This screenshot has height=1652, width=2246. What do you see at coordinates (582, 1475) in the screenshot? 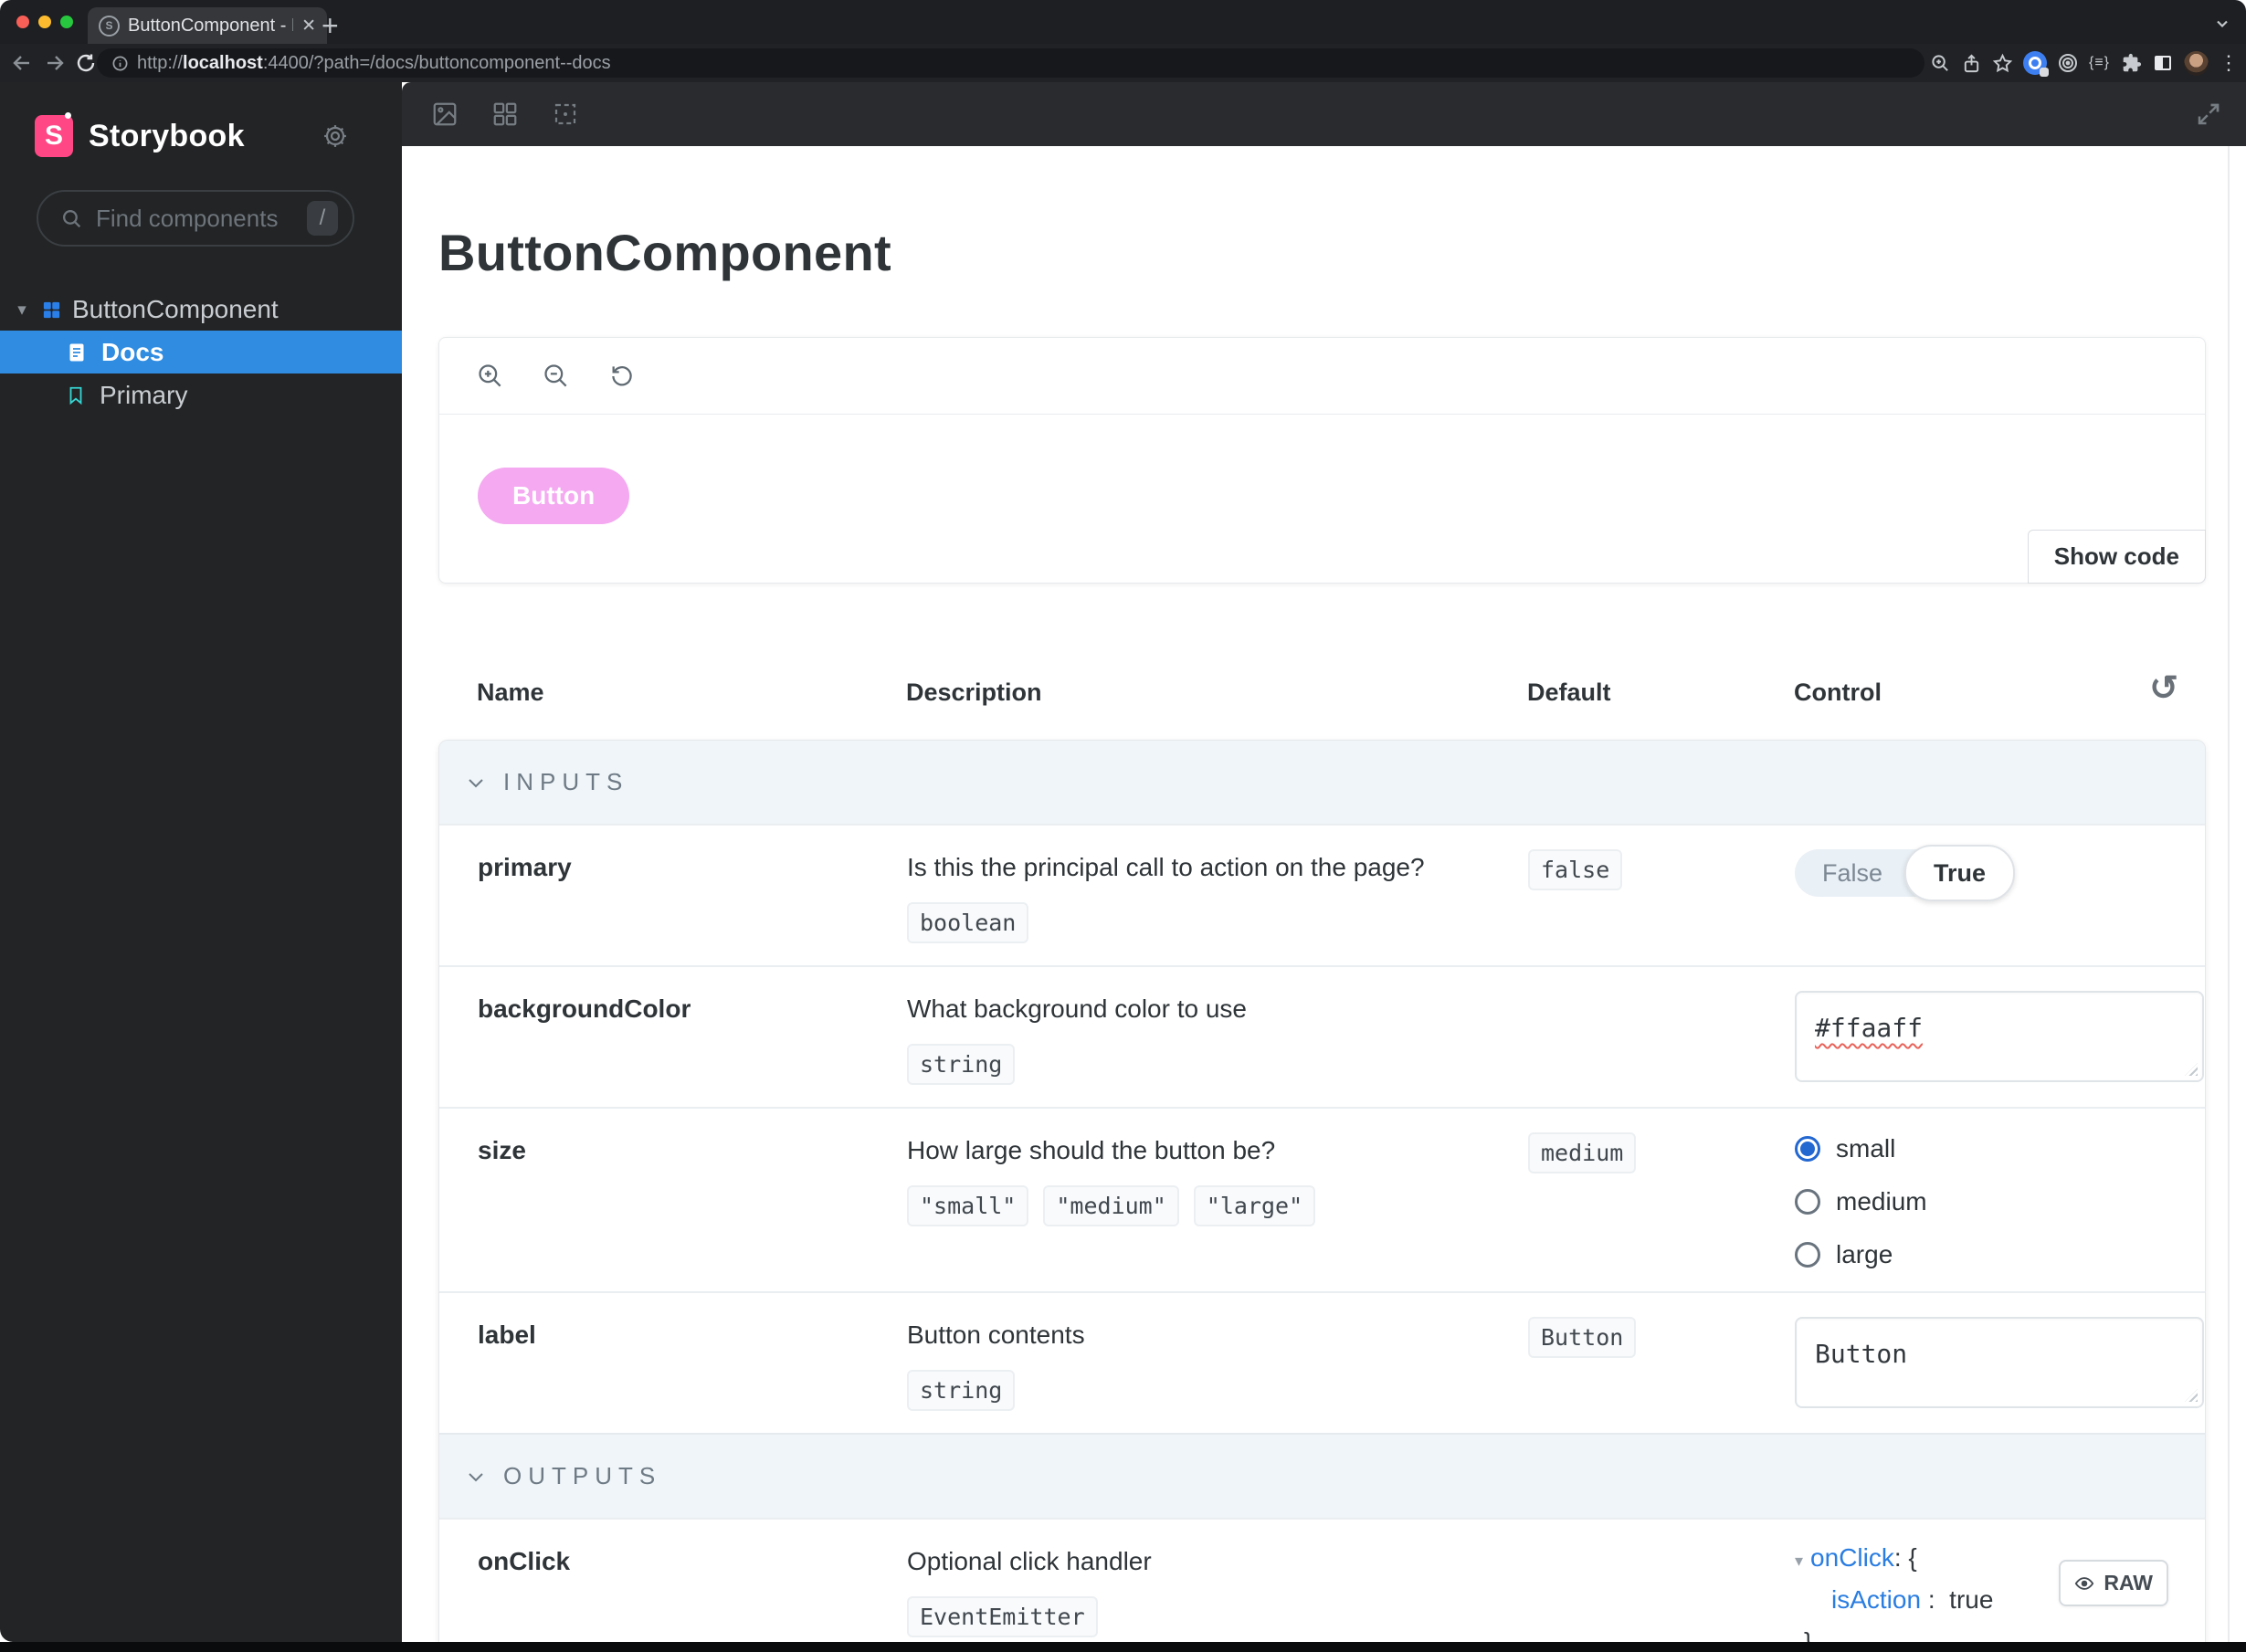
I see `section-label: OUTPUTS` at bounding box center [582, 1475].